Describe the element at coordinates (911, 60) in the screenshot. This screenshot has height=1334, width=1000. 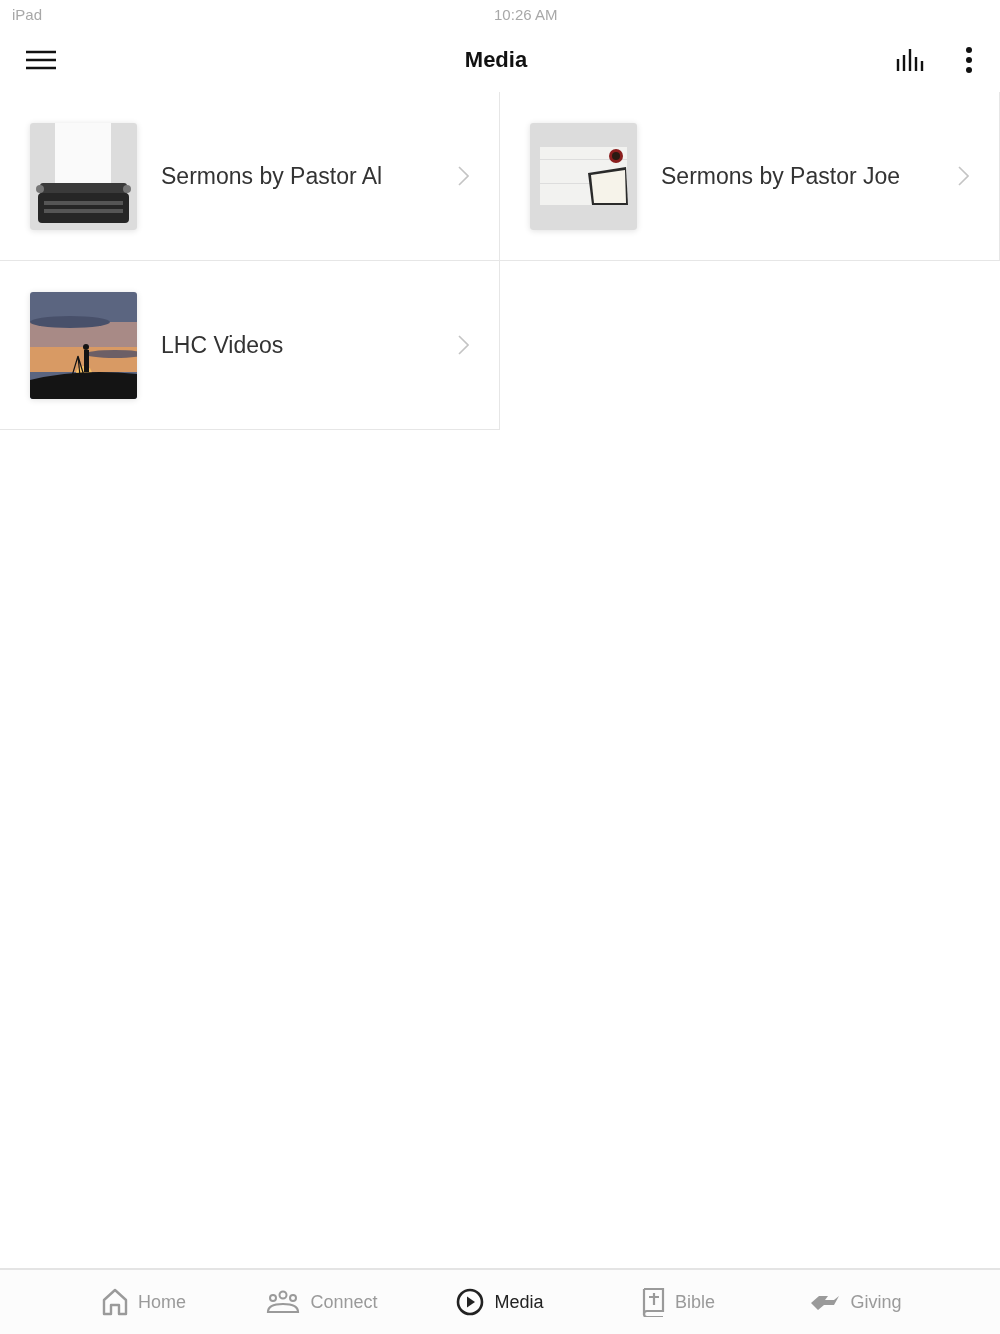
I see `equalizer-icon` at that location.